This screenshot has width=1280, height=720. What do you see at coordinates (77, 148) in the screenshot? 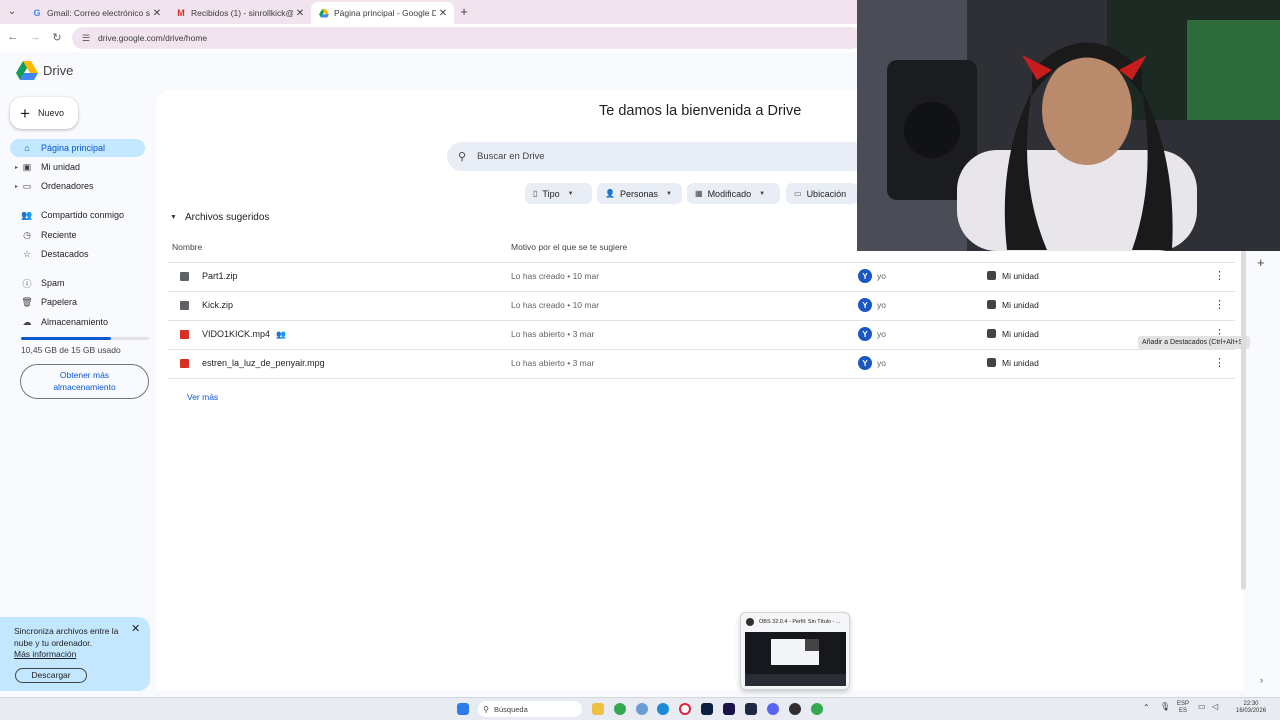
I see `sidebar-item-home: ⌂ Página principal` at bounding box center [77, 148].